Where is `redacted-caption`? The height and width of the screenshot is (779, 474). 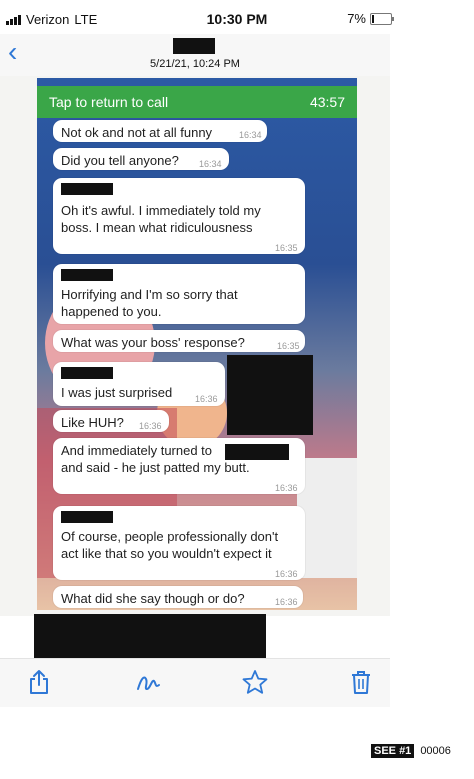
redacted-caption is located at coordinates (150, 636).